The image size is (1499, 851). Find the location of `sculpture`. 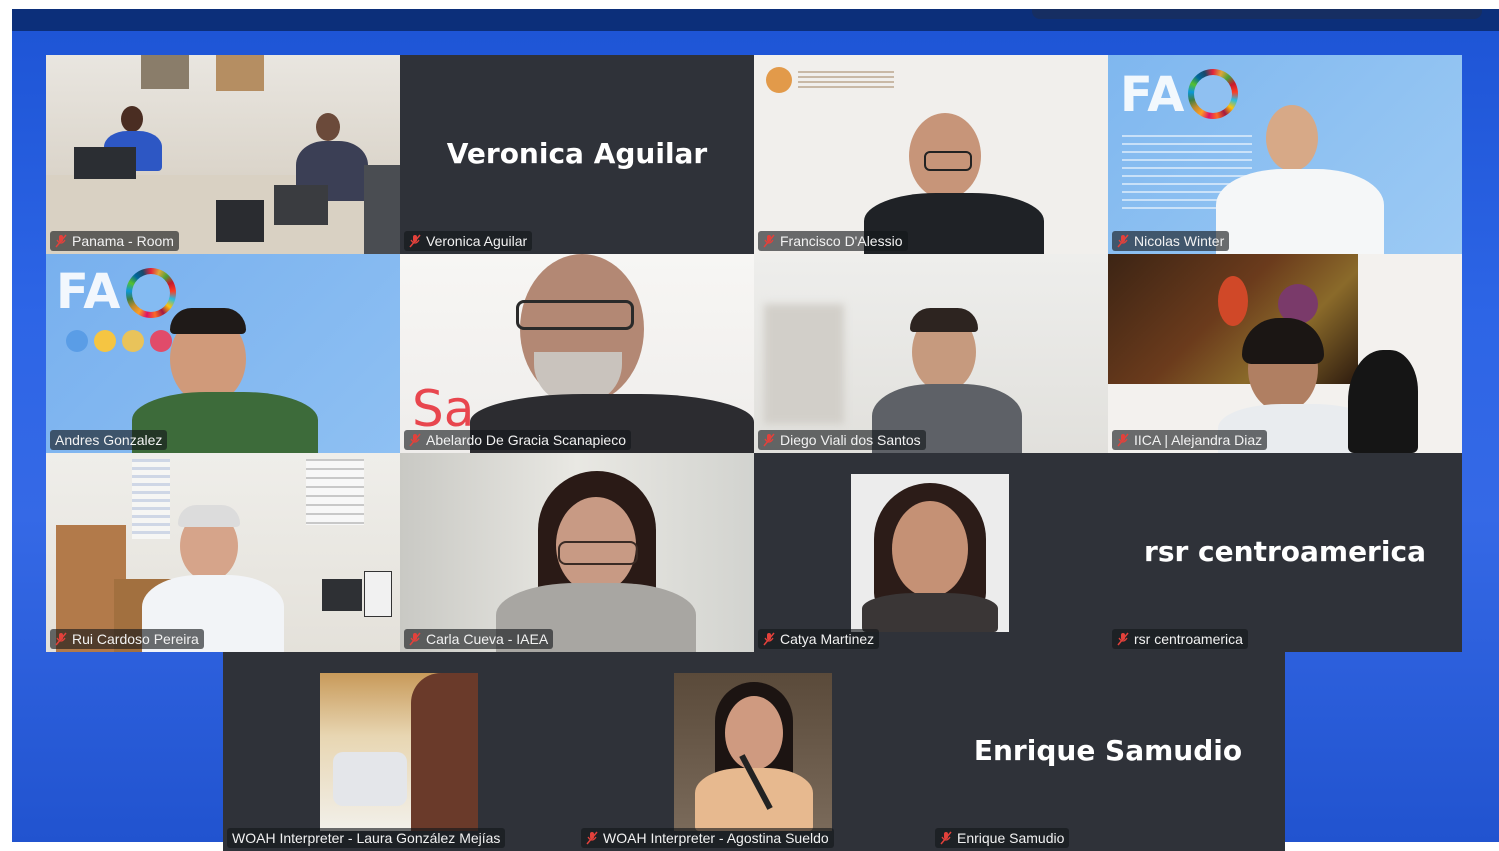

sculpture is located at coordinates (1383, 401).